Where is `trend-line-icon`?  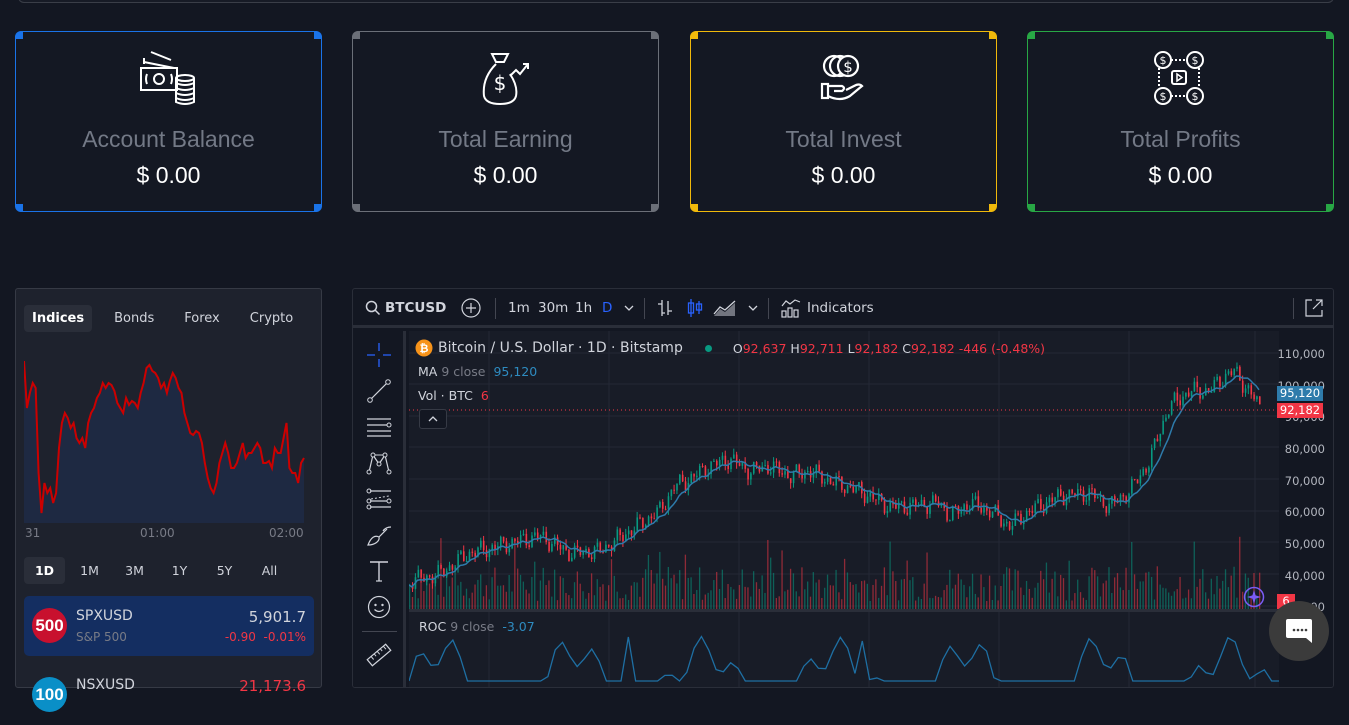
trend-line-icon is located at coordinates (379, 391).